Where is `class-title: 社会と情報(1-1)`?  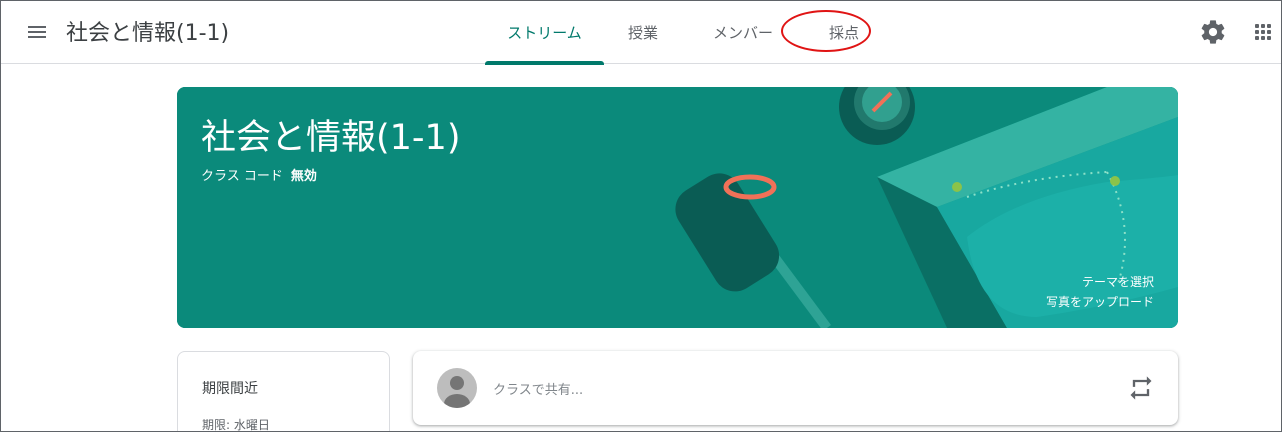
class-title: 社会と情報(1-1) is located at coordinates (147, 31).